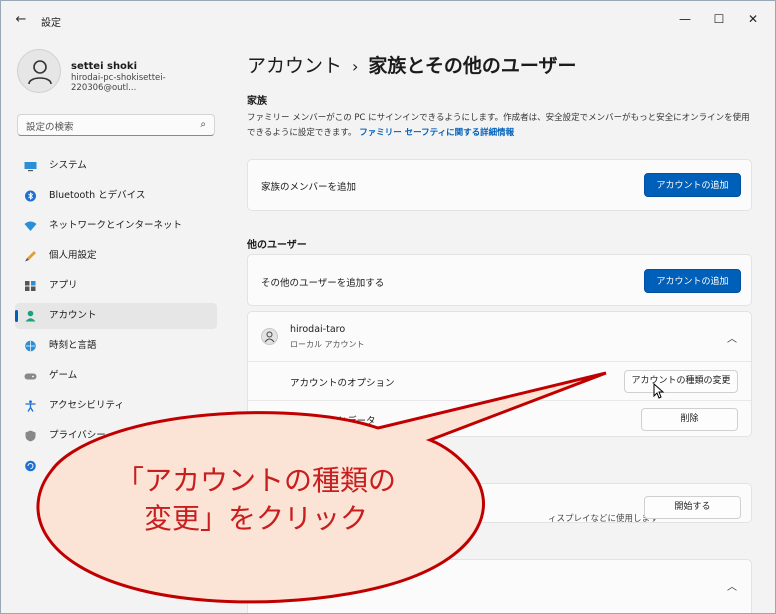  Describe the element at coordinates (116, 376) in the screenshot. I see `sidebar-item-gaming: ゲーム` at that location.